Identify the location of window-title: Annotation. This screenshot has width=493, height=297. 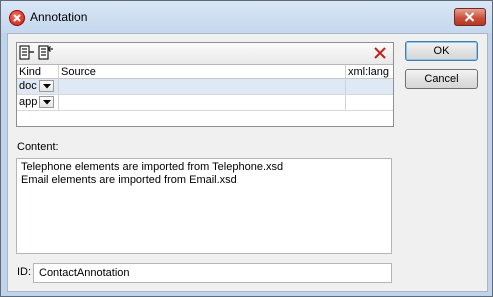
(59, 17).